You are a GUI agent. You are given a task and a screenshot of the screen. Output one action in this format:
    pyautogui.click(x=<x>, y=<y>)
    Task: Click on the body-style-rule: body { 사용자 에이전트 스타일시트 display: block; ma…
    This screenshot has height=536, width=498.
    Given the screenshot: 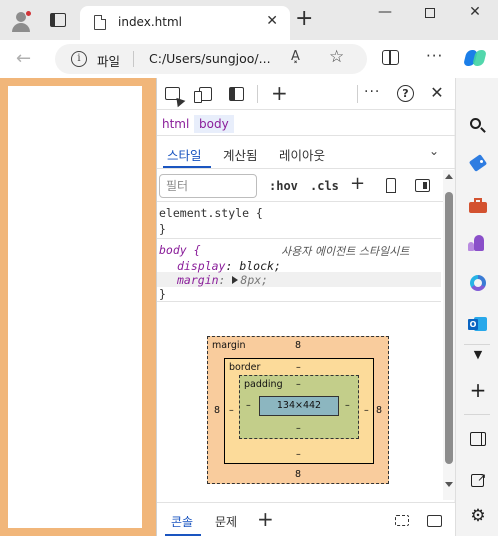 What is the action you would take?
    pyautogui.click(x=299, y=271)
    